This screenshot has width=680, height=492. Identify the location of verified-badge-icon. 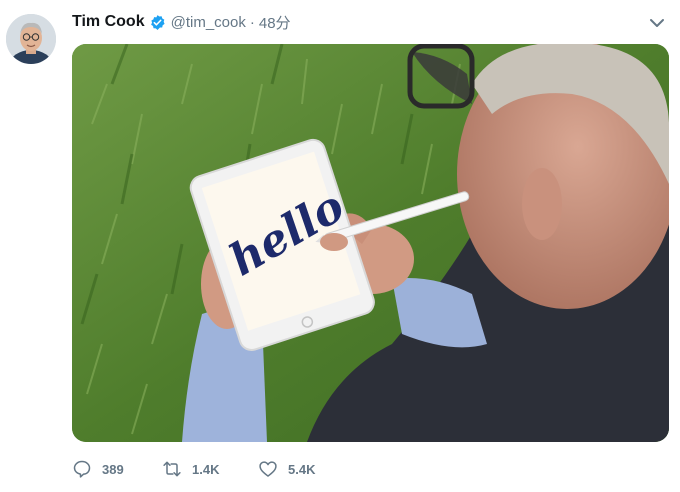
(157, 22).